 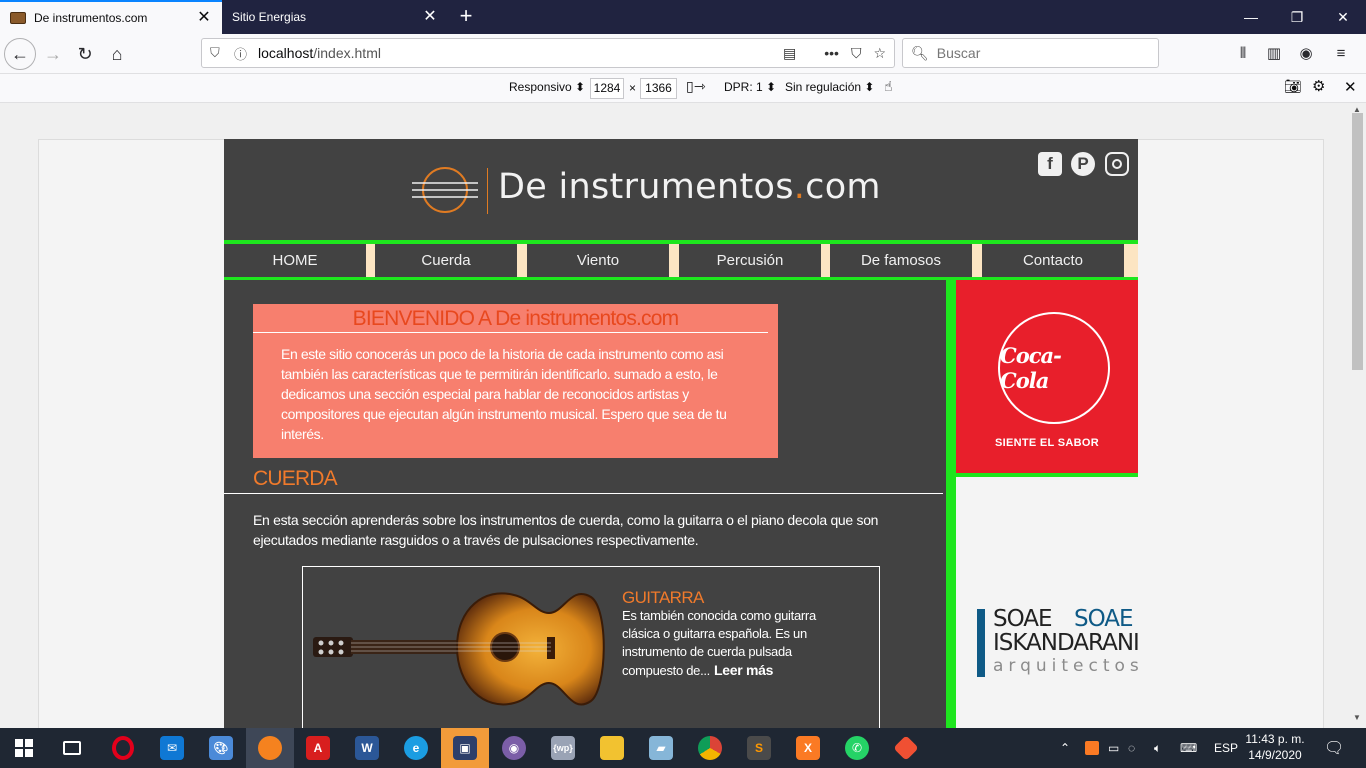 I want to click on reader-icon: ▤, so click(x=789, y=53).